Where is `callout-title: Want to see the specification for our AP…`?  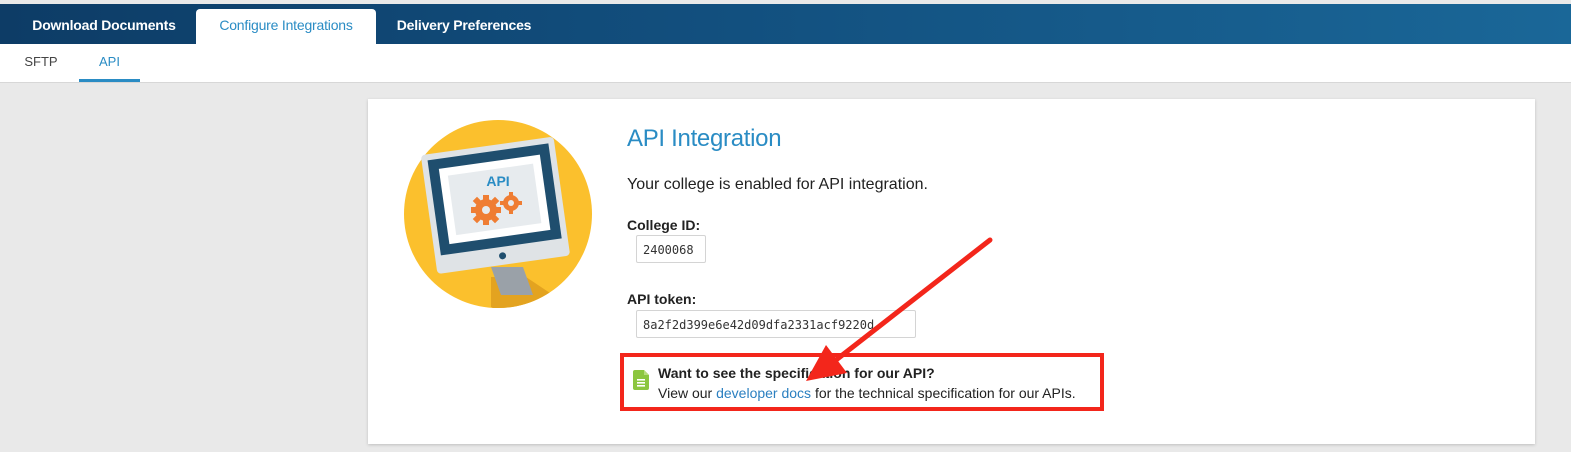
callout-title: Want to see the specification for our AP… is located at coordinates (796, 373).